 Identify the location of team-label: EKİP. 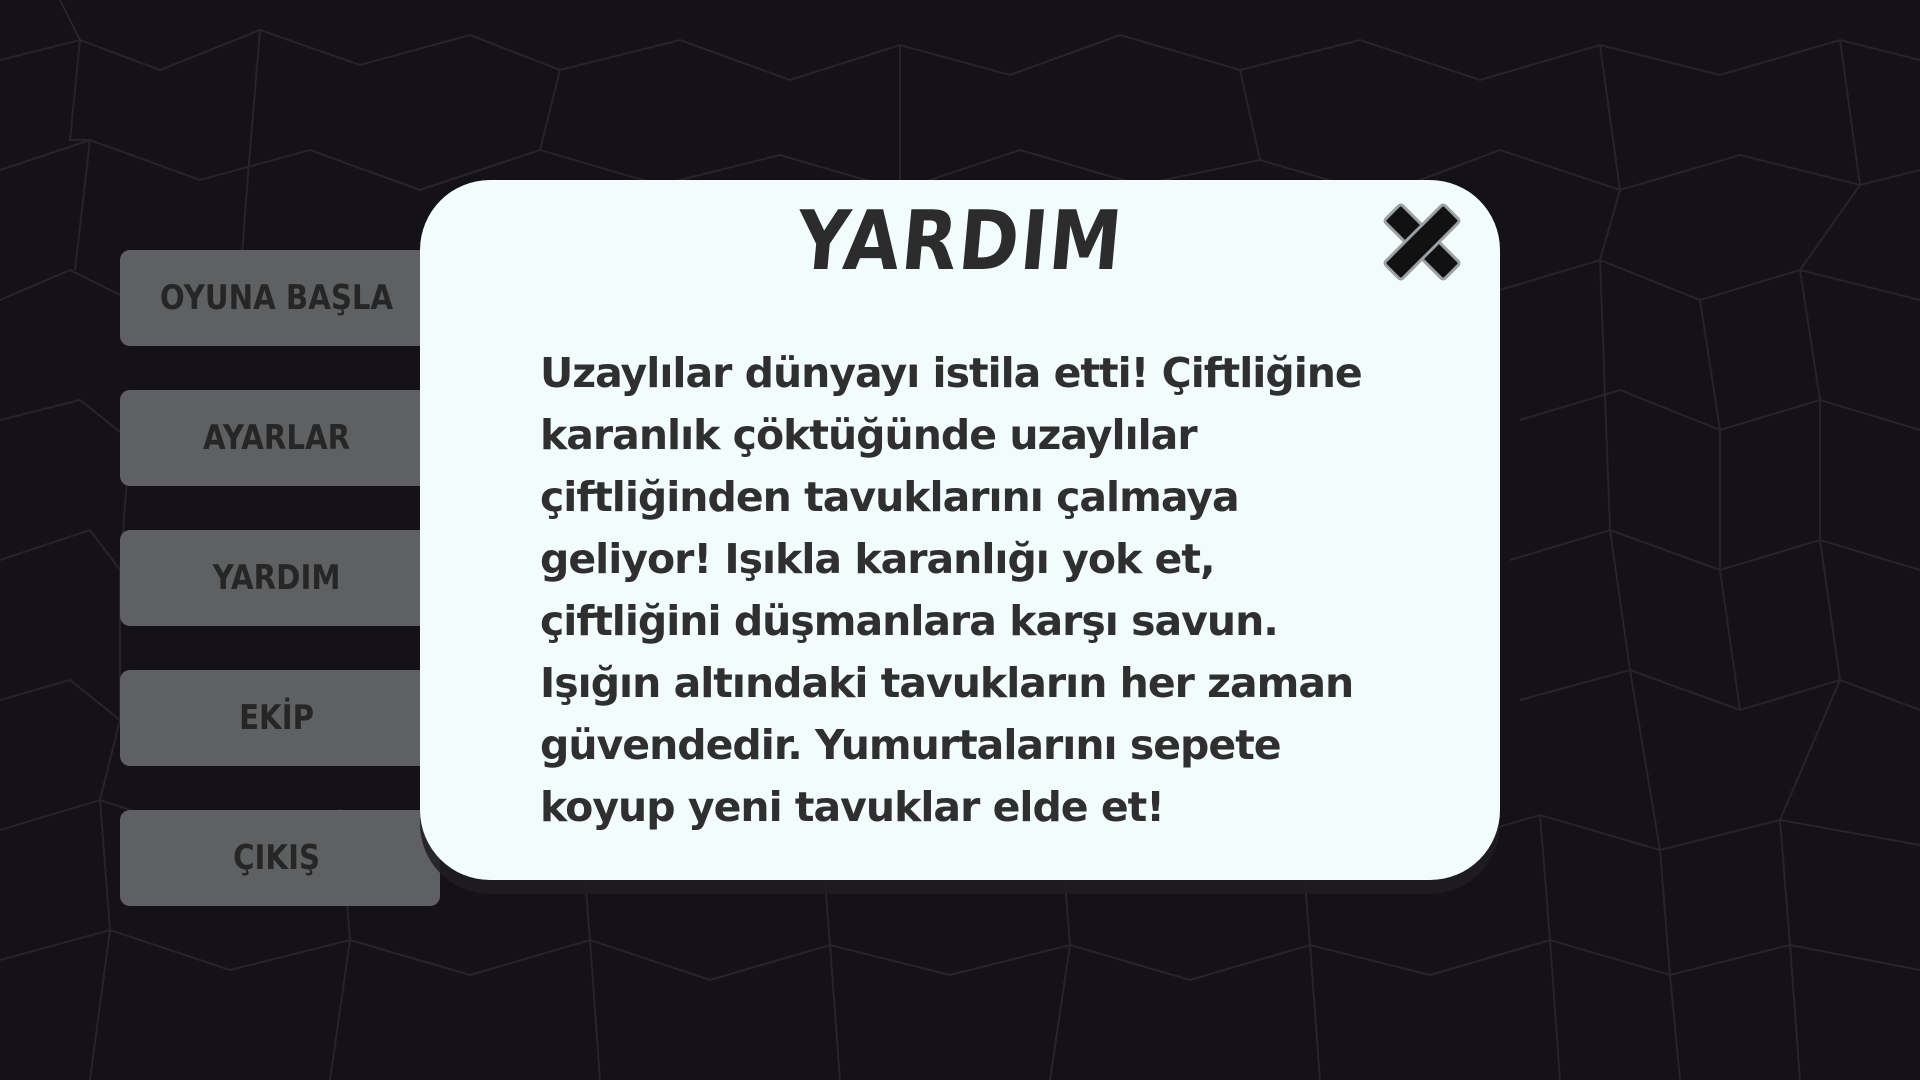
(277, 718).